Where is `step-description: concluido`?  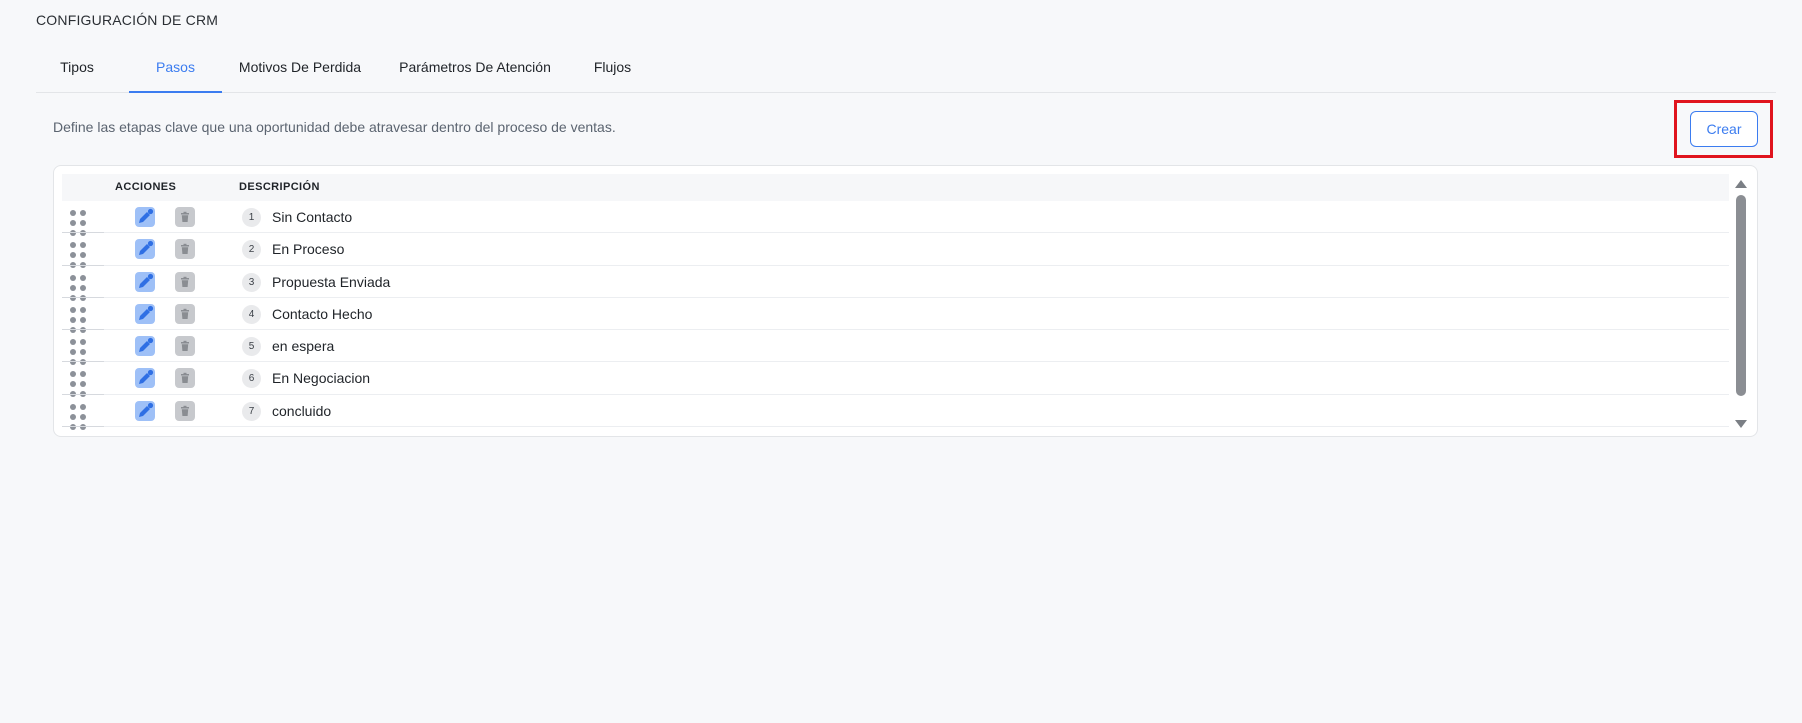
step-description: concluido is located at coordinates (302, 410).